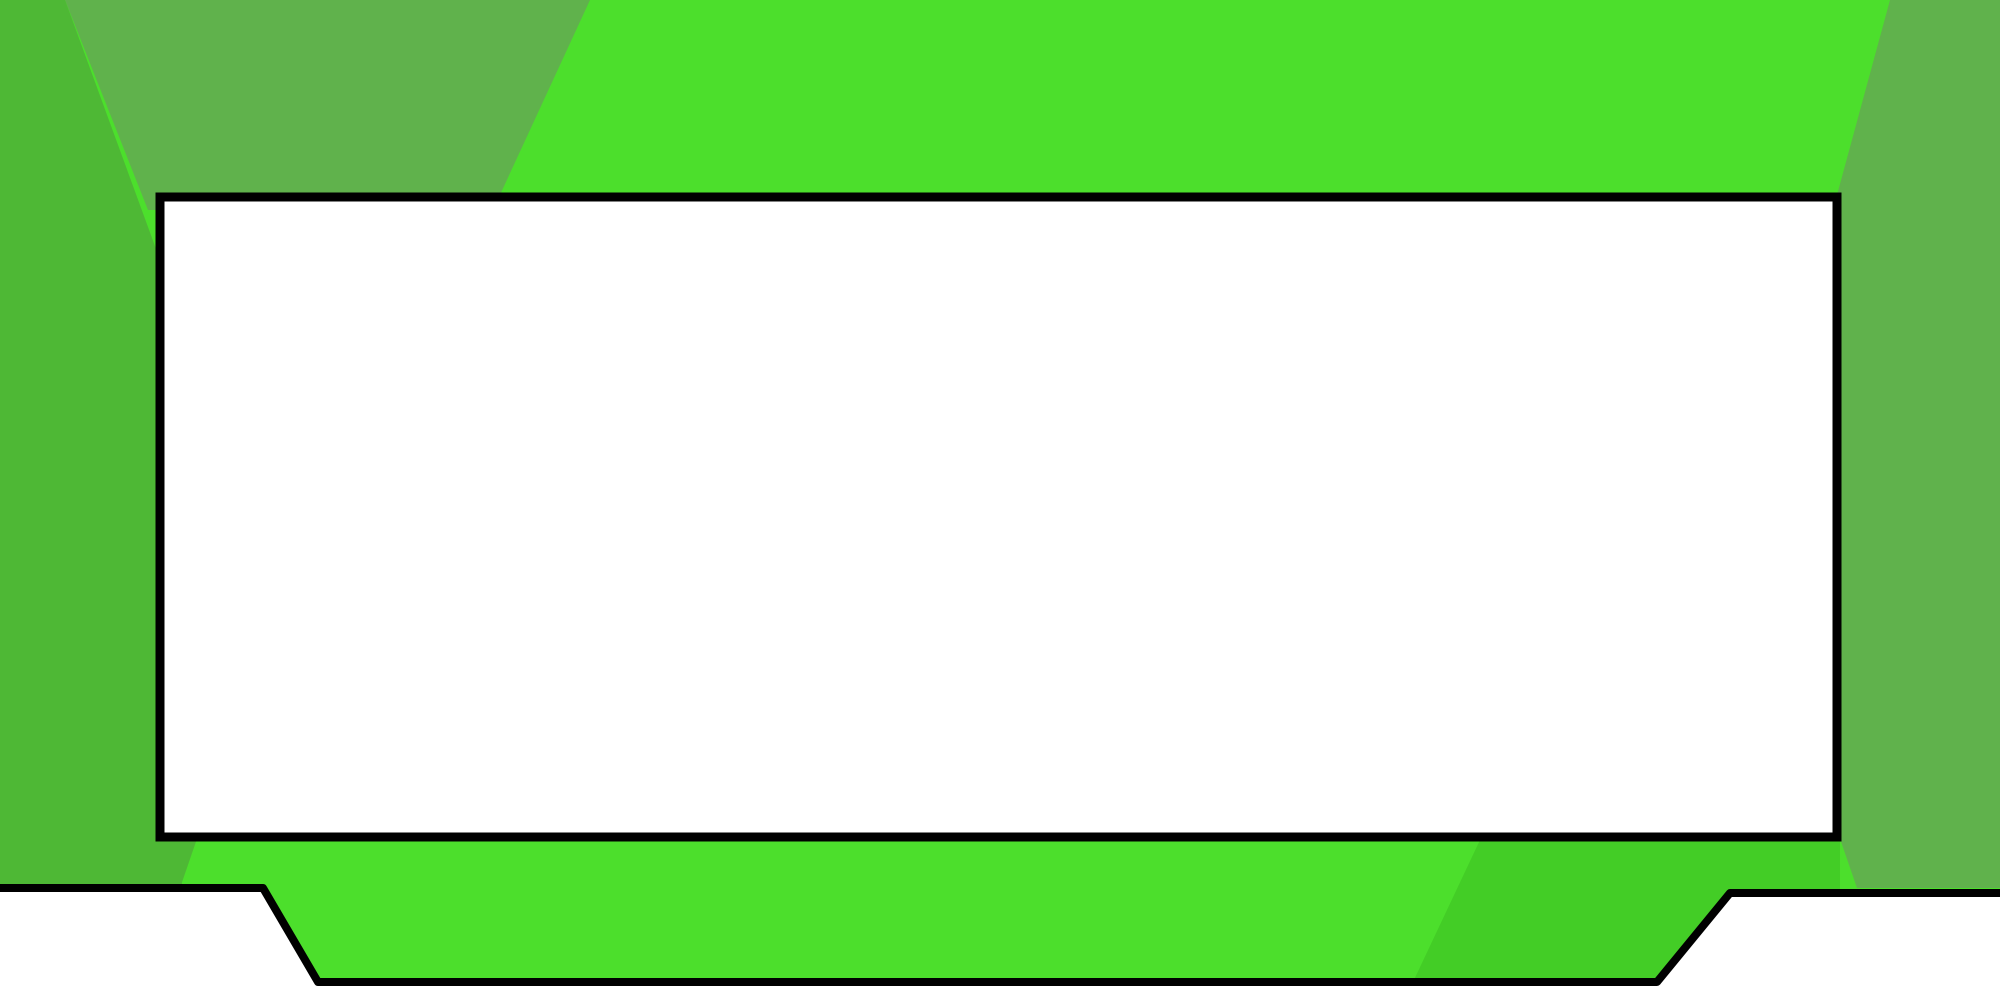 This screenshot has height=1000, width=2000. Describe the element at coordinates (1918, 444) in the screenshot. I see `right-diagonal-band` at that location.